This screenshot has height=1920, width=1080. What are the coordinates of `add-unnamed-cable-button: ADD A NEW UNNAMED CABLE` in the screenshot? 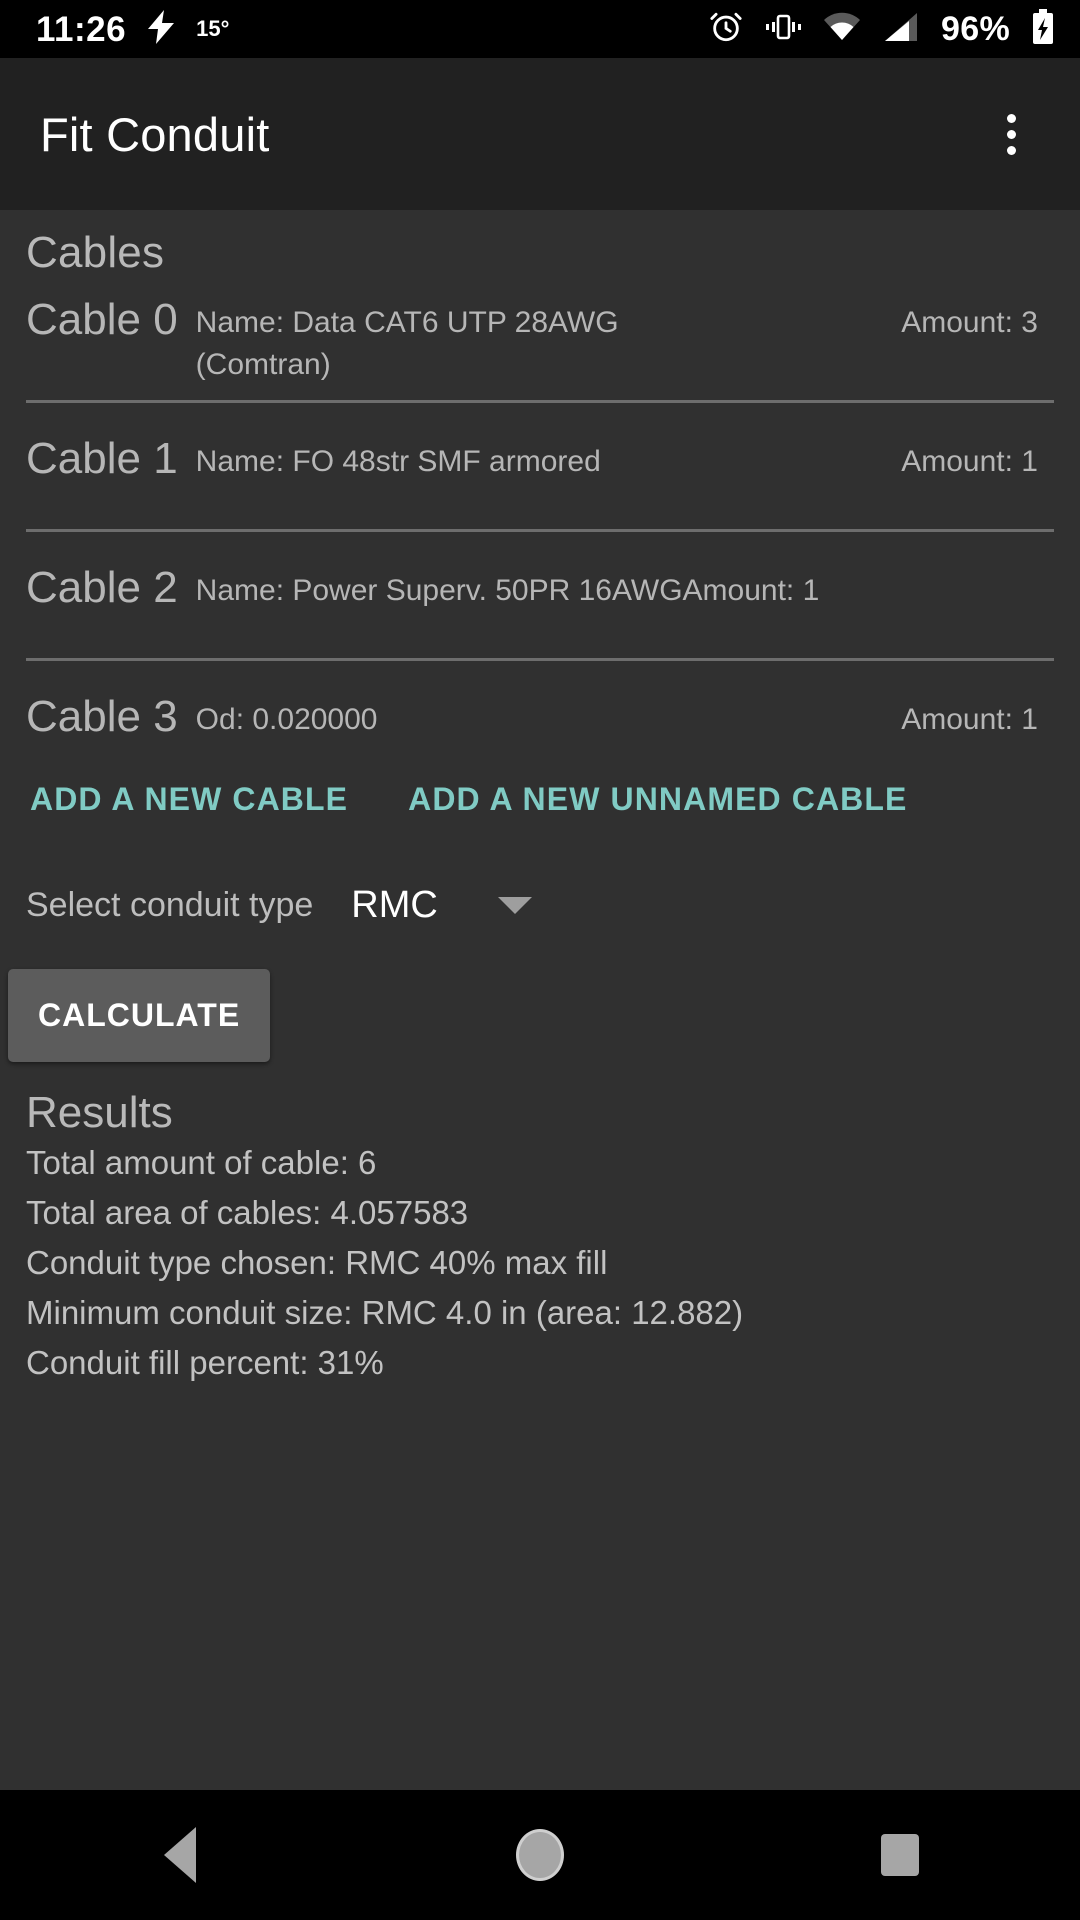 It's located at (657, 799).